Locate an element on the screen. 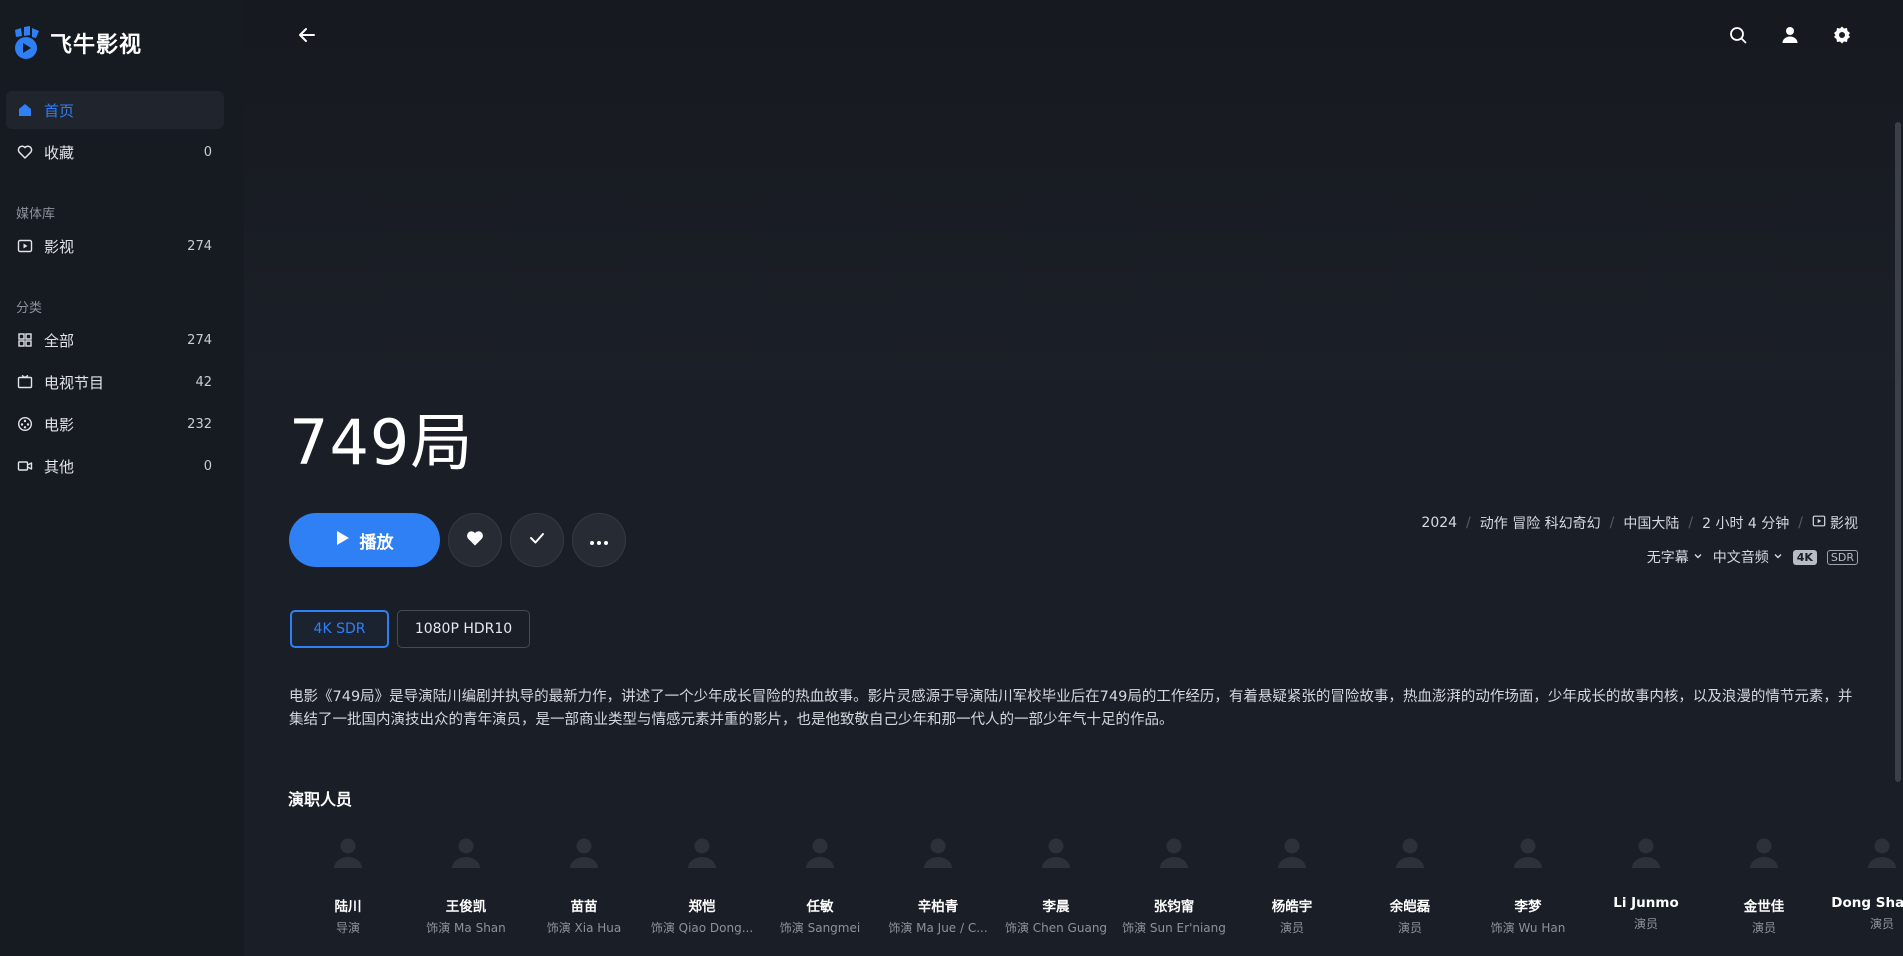 The image size is (1903, 956). sidebar-item-label: 电视节目 is located at coordinates (74, 382).